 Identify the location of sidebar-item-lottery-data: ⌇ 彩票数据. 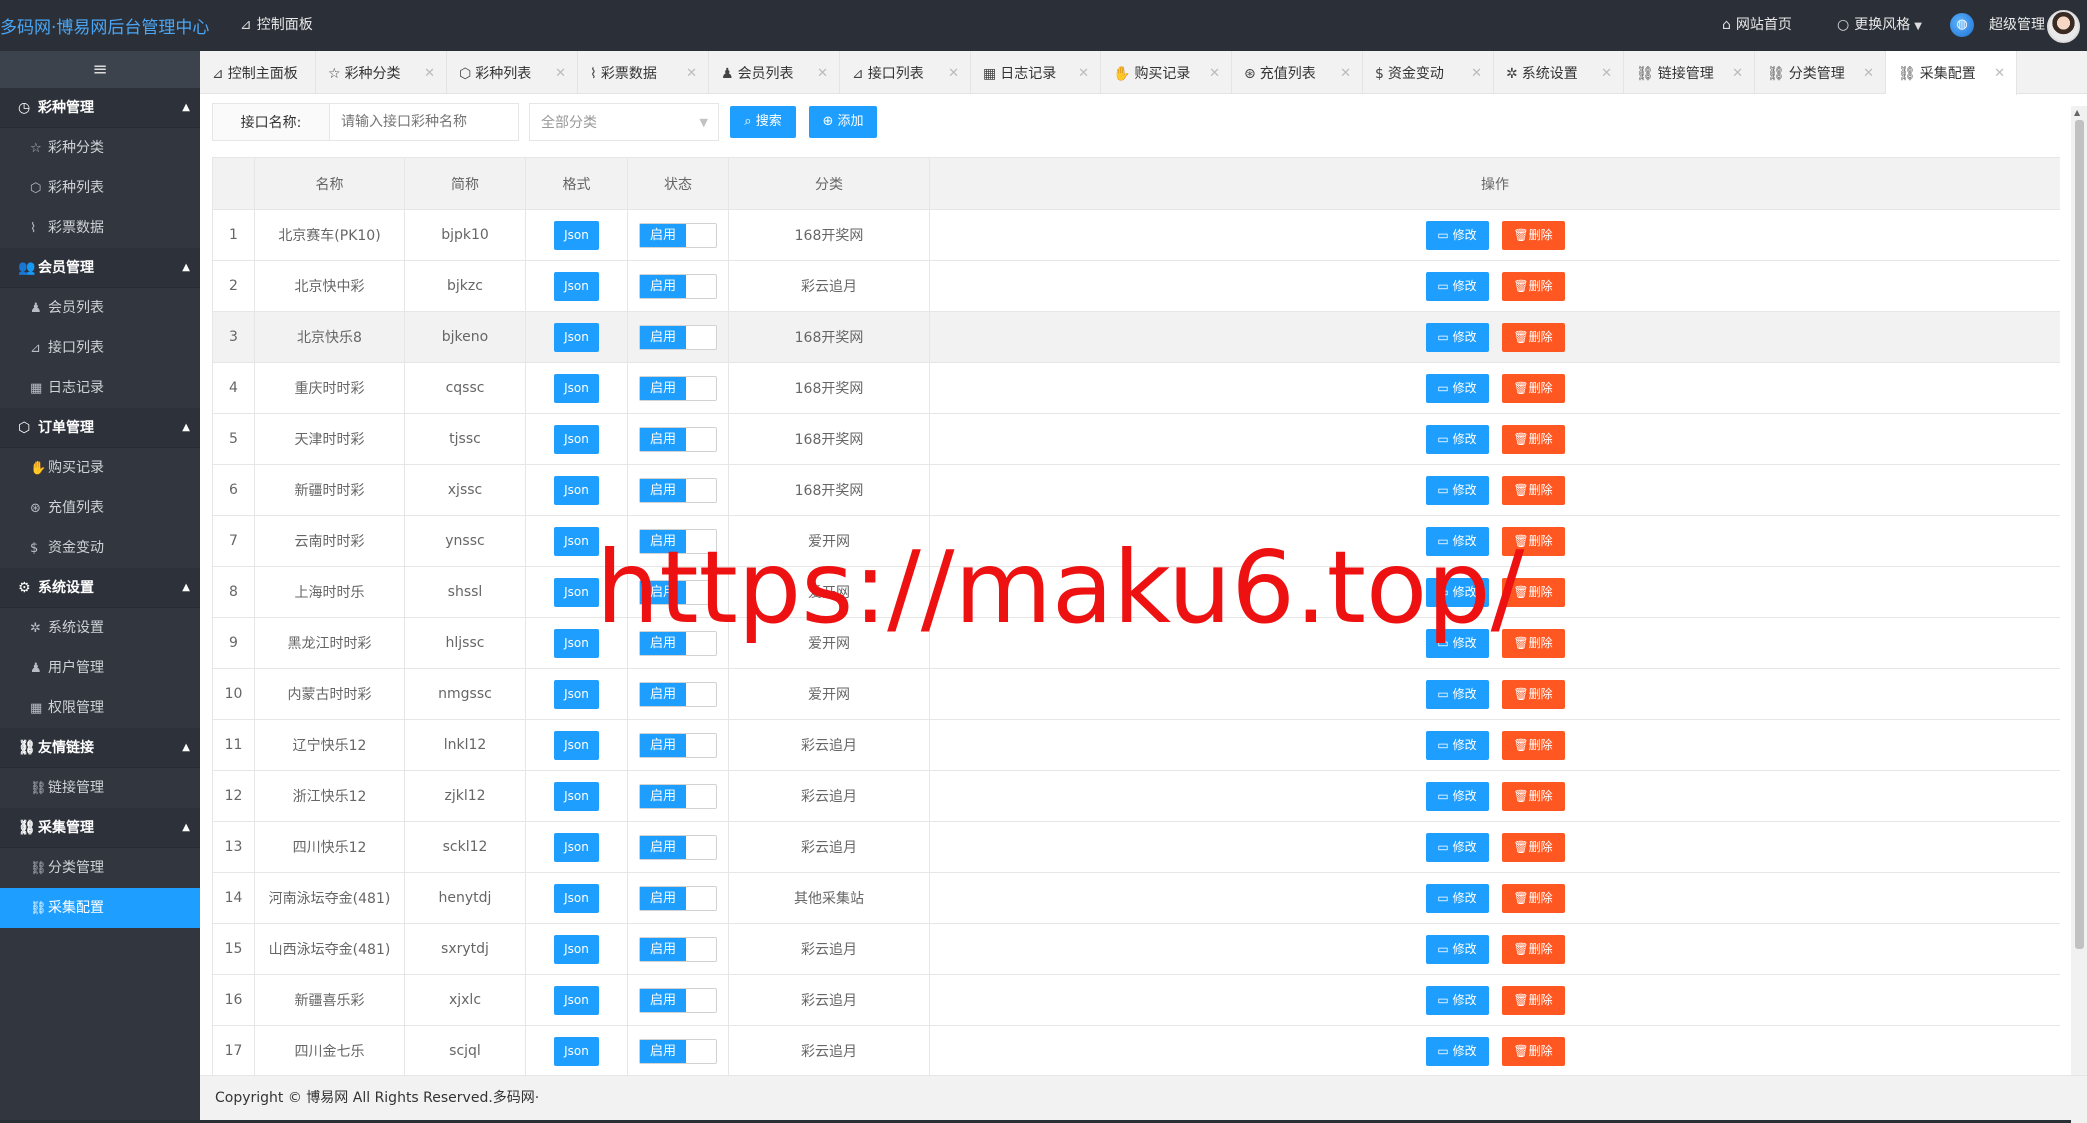
(100, 228).